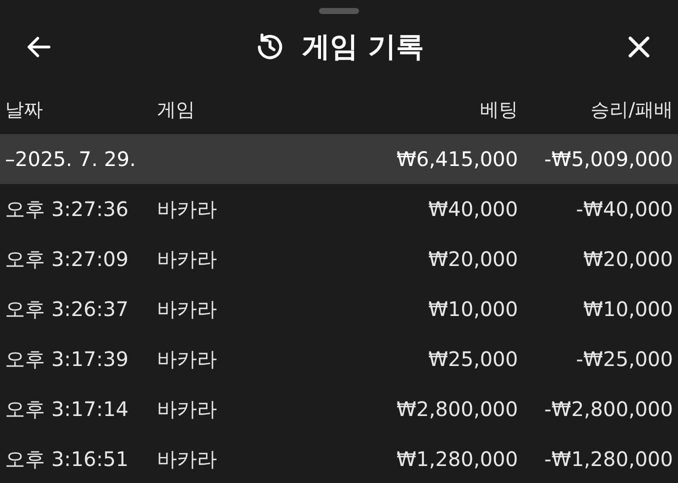  What do you see at coordinates (472, 209) in the screenshot?
I see `bet-cell-text: ₩40,000` at bounding box center [472, 209].